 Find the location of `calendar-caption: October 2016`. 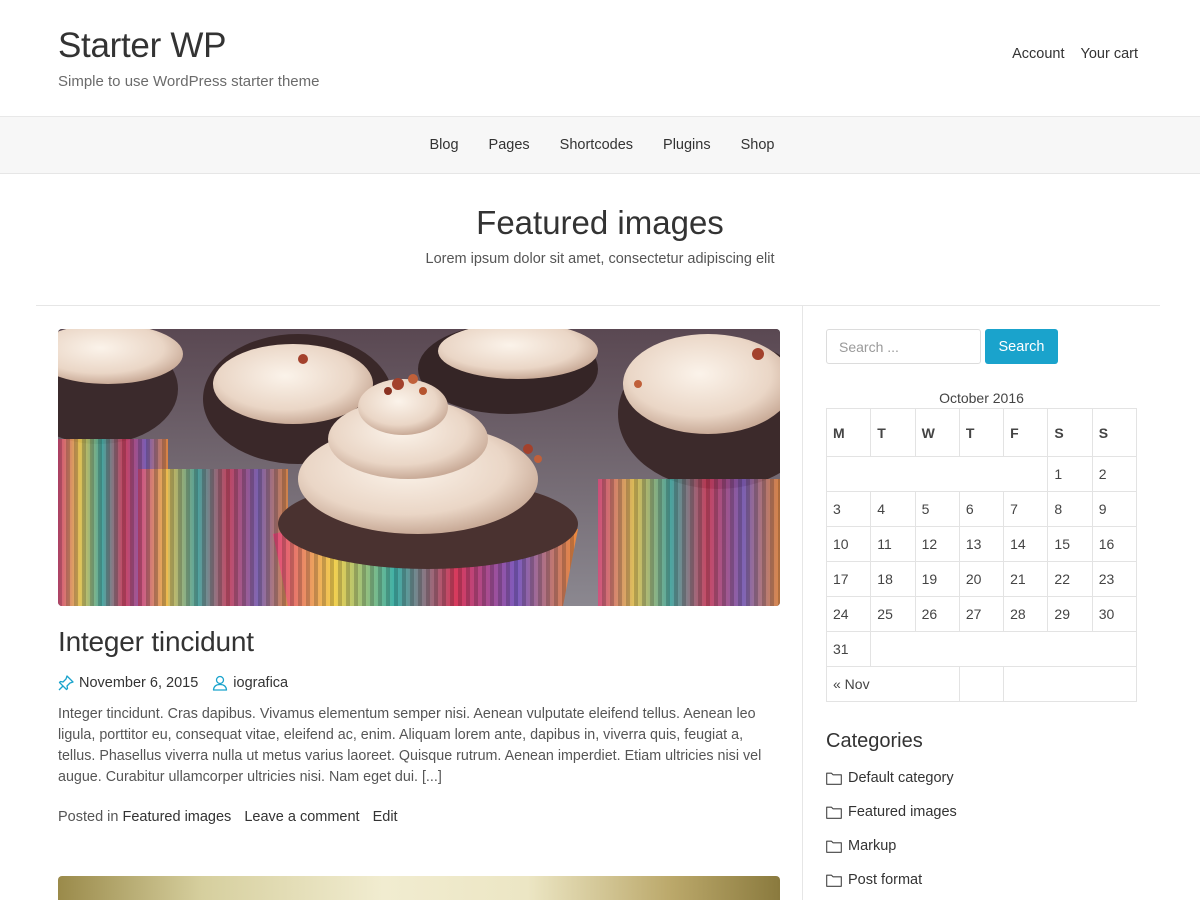

calendar-caption: October 2016 is located at coordinates (981, 398).